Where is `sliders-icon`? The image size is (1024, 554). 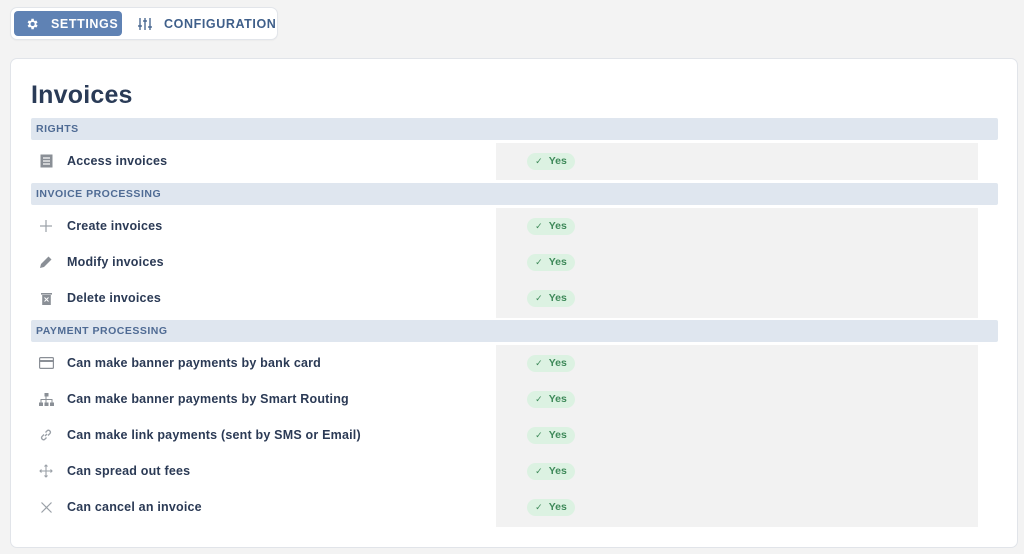 sliders-icon is located at coordinates (145, 24).